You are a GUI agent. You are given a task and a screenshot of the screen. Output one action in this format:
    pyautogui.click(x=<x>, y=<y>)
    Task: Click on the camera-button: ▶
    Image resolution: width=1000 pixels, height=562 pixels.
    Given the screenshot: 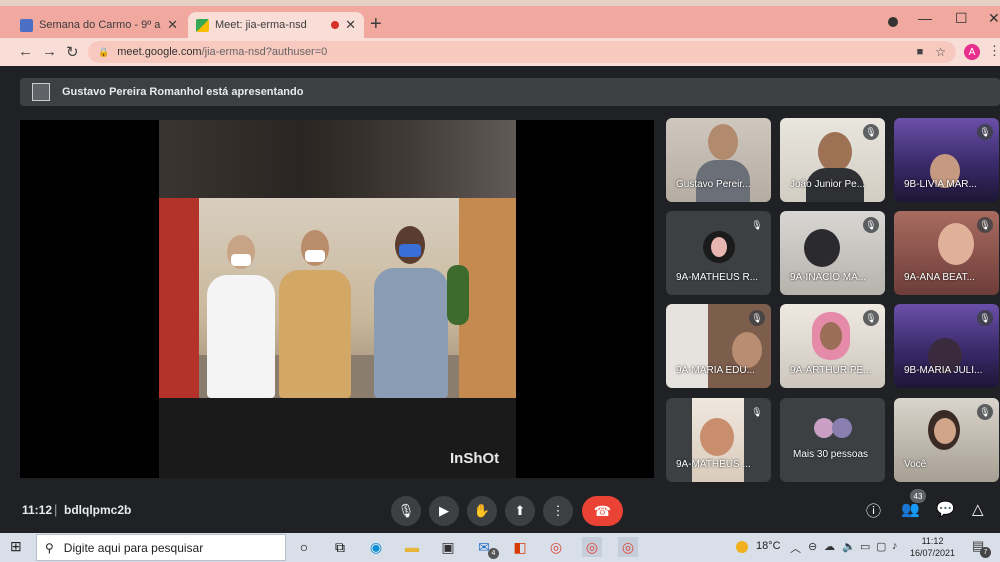 What is the action you would take?
    pyautogui.click(x=444, y=511)
    